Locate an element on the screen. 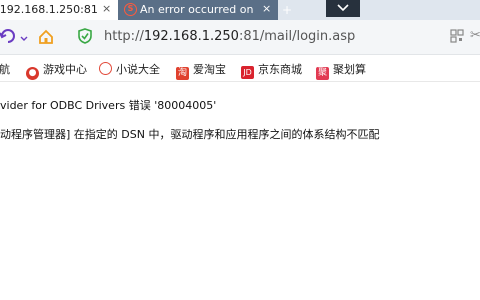 Image resolution: width=480 pixels, height=300 pixels. favicon-icon: S is located at coordinates (130, 9).